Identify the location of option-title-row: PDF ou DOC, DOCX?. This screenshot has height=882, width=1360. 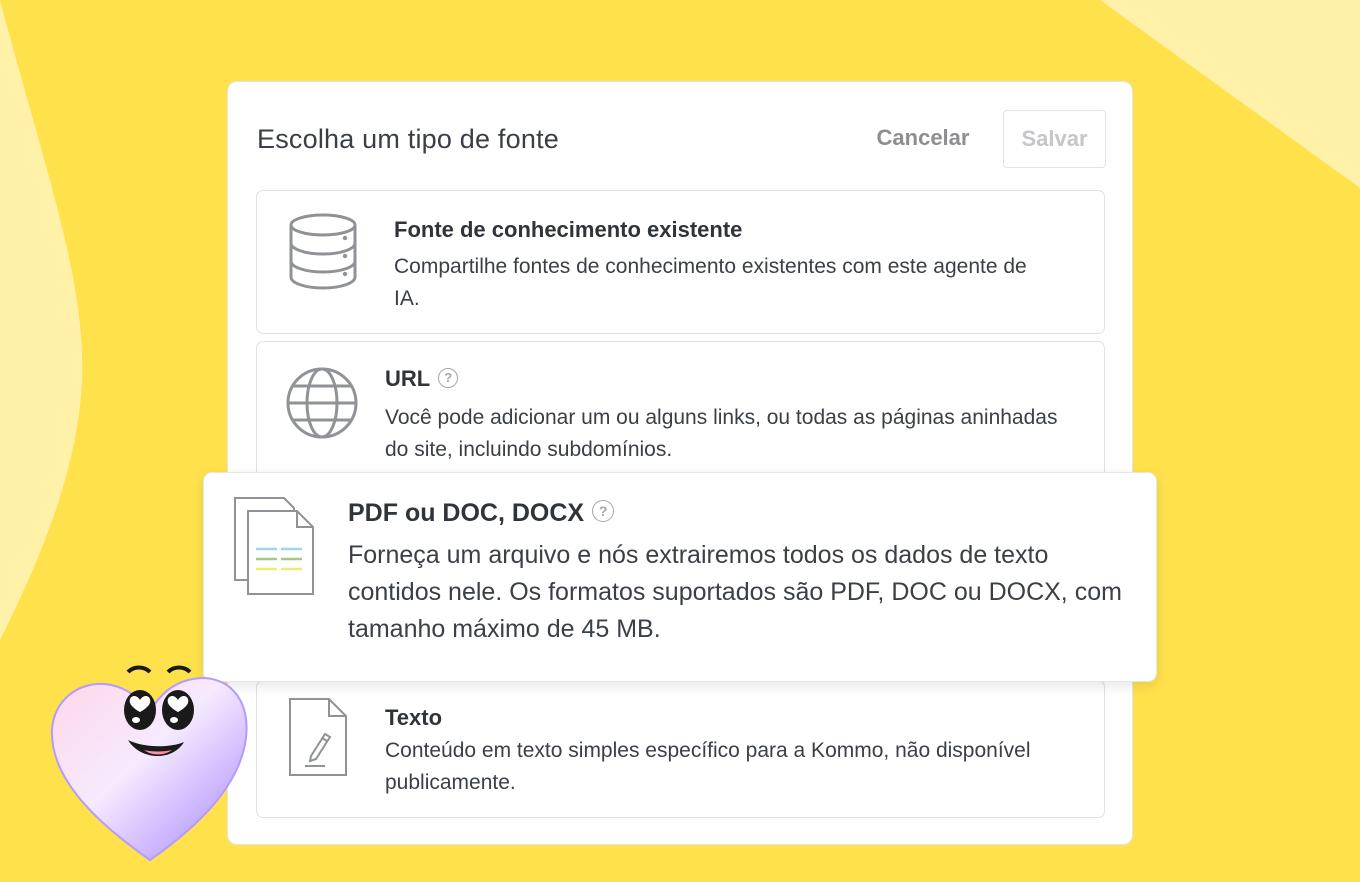
(481, 513).